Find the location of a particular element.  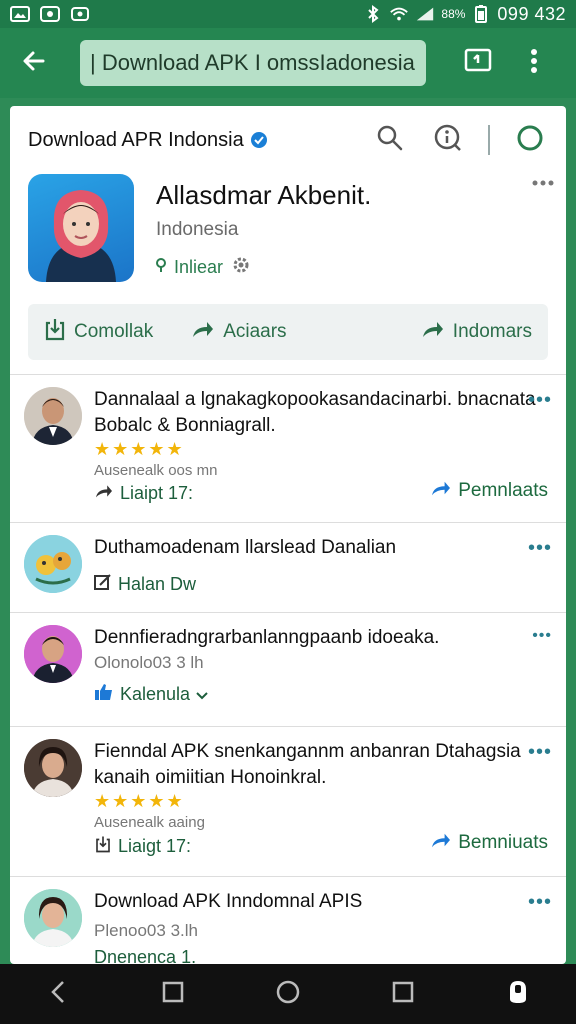

more-vertical-icon is located at coordinates (534, 63).